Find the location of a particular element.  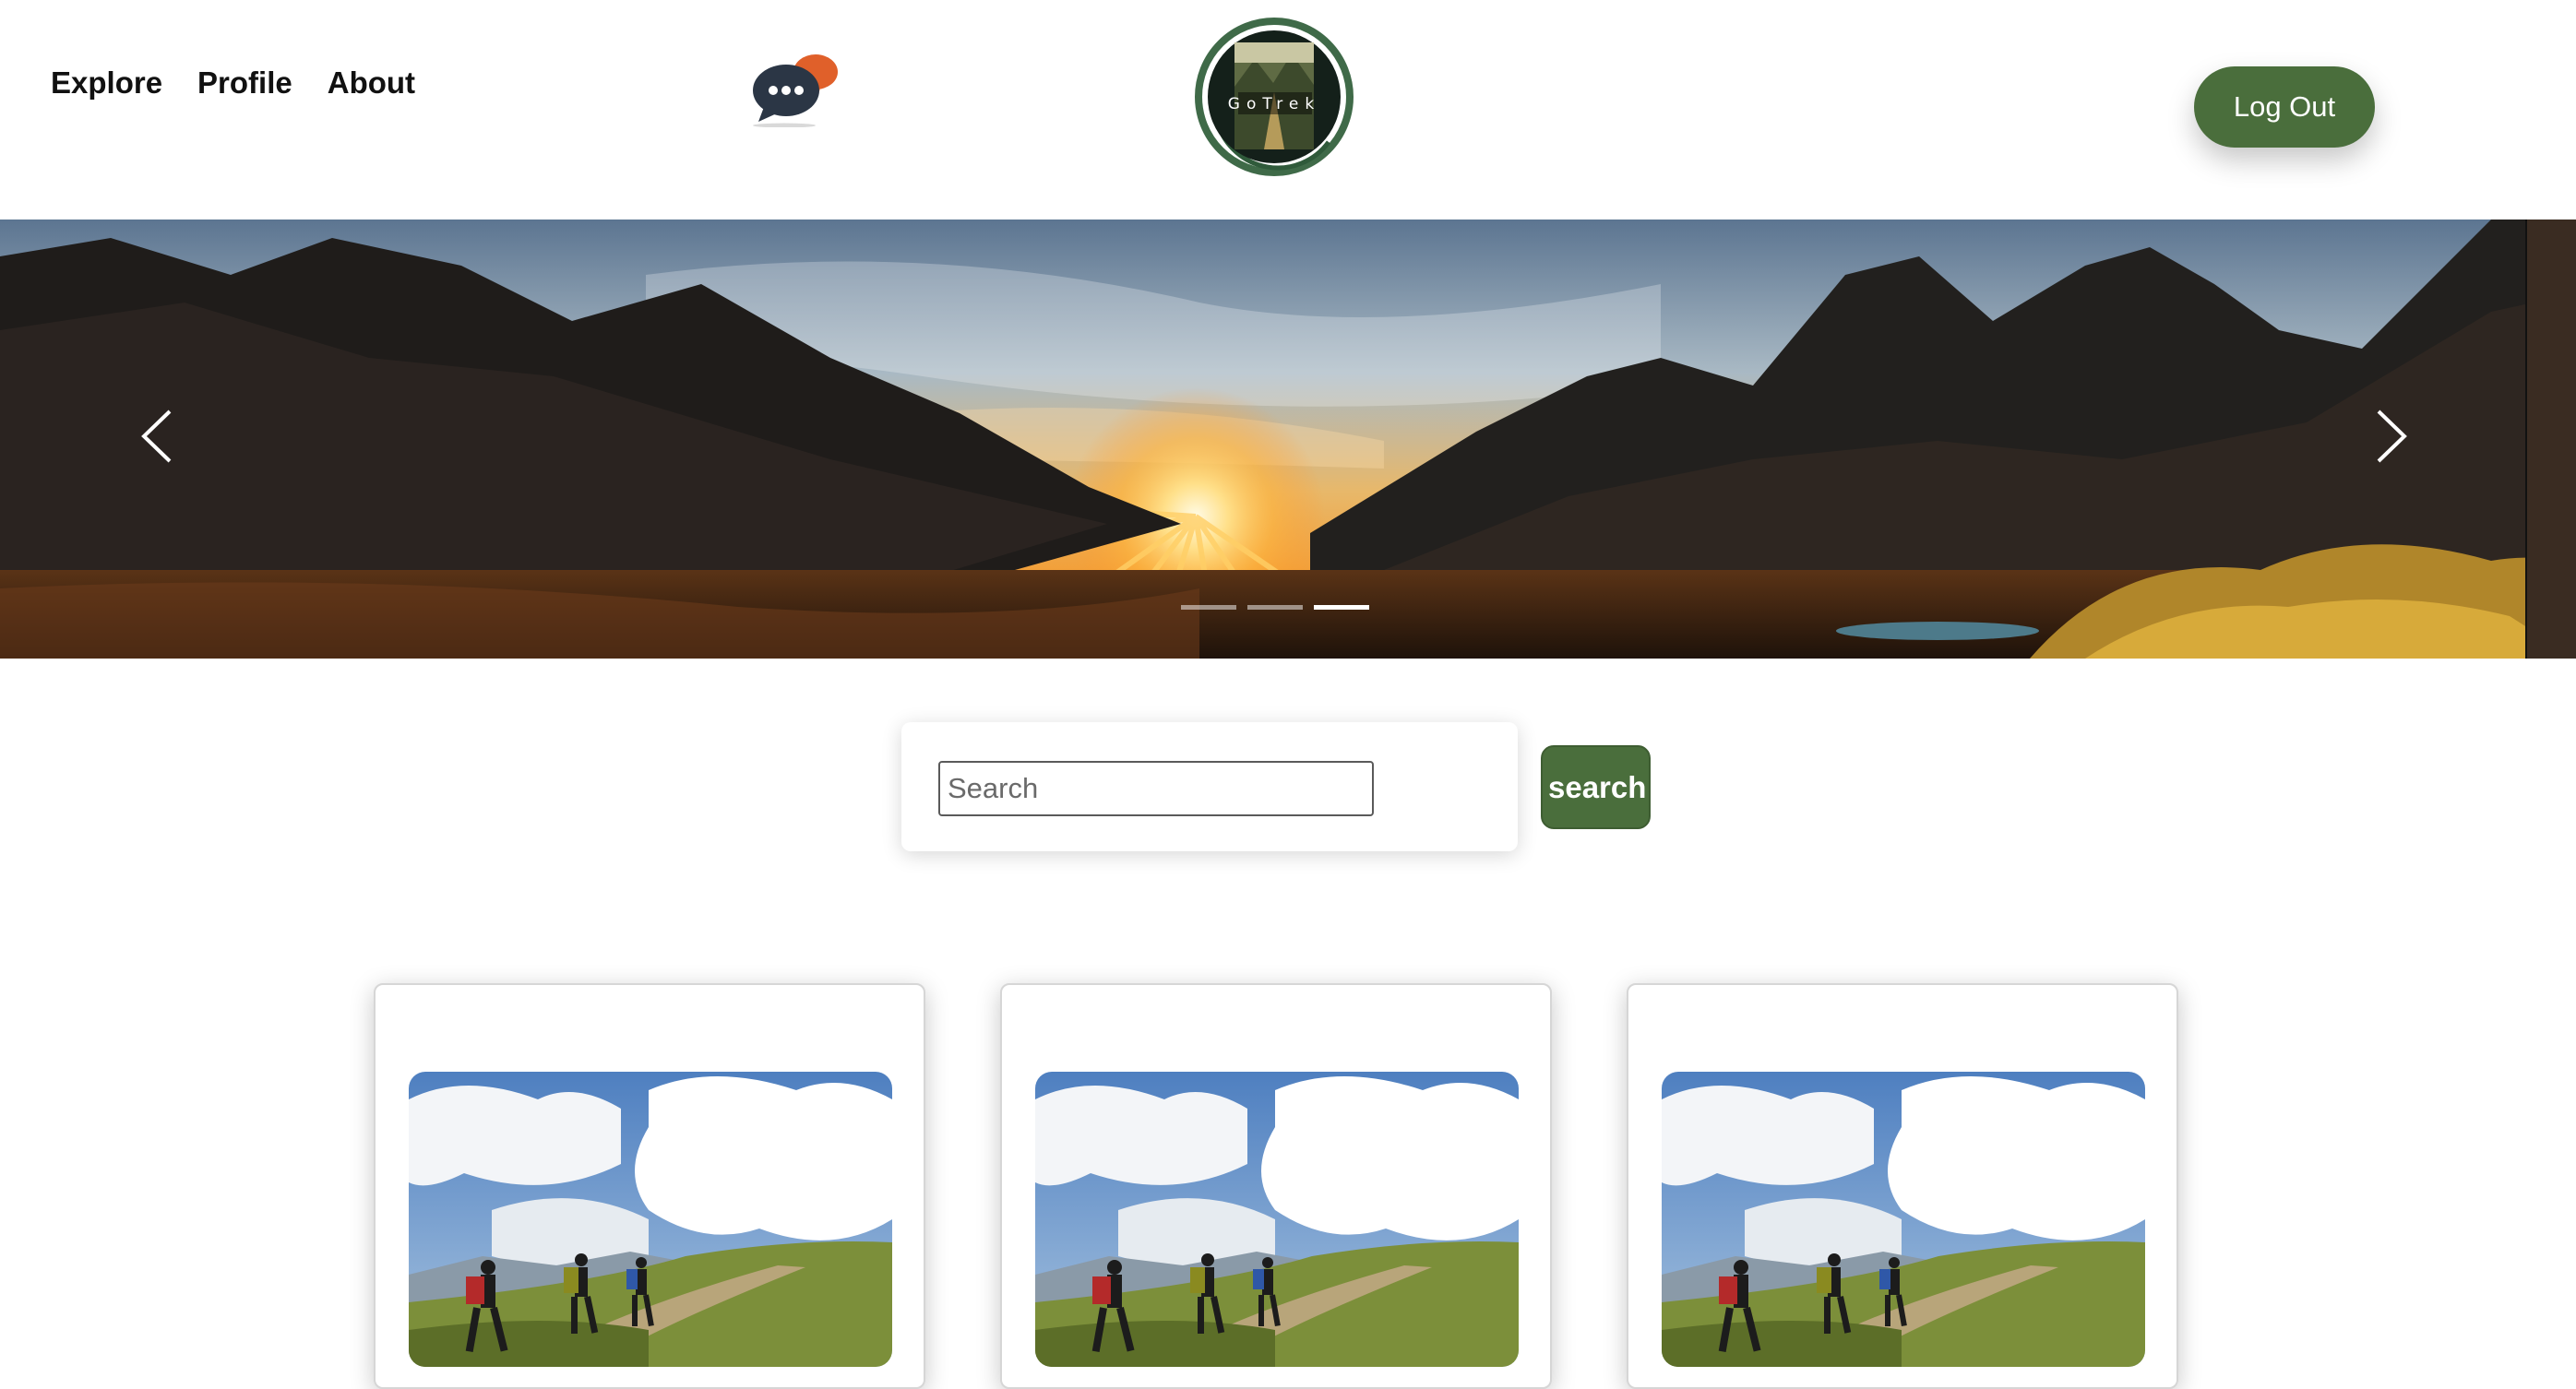

search-card is located at coordinates (1209, 786).